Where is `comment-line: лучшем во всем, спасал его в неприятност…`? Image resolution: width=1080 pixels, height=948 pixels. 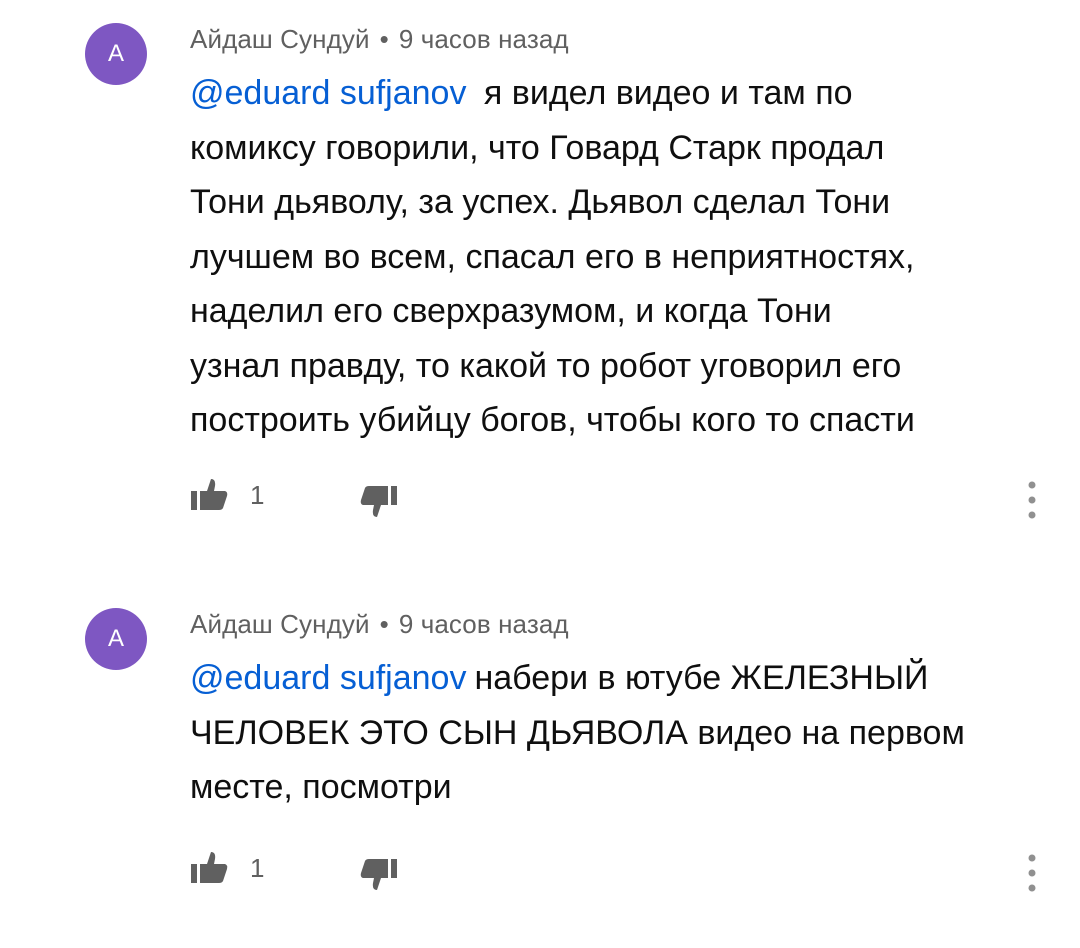 comment-line: лучшем во всем, спасал его в неприятност… is located at coordinates (552, 256).